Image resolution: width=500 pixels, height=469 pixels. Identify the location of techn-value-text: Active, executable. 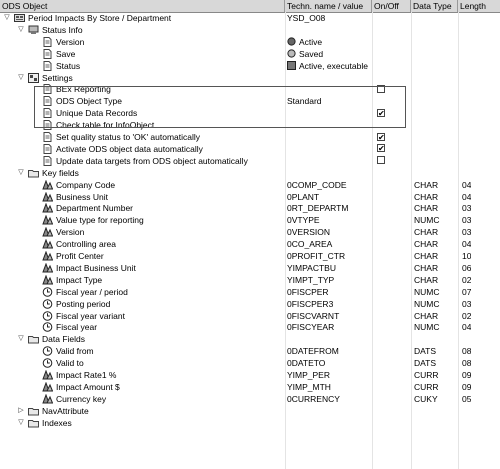
(333, 65).